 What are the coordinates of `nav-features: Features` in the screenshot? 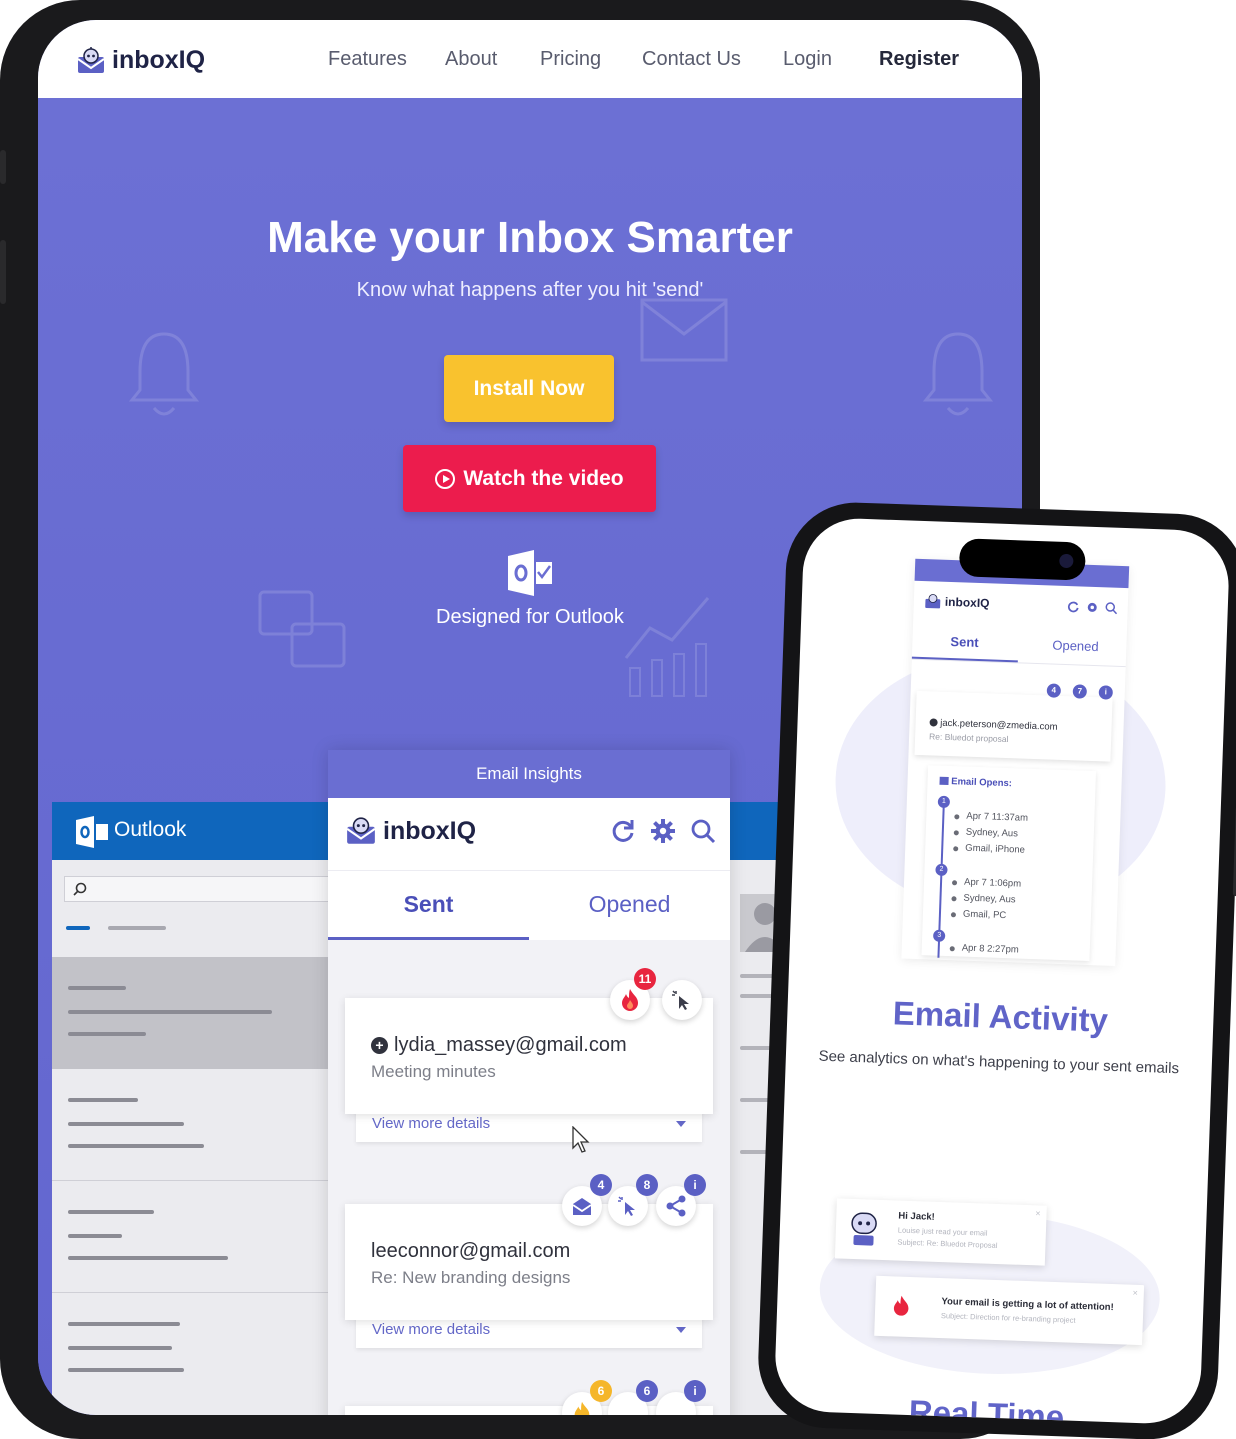 It's located at (367, 59).